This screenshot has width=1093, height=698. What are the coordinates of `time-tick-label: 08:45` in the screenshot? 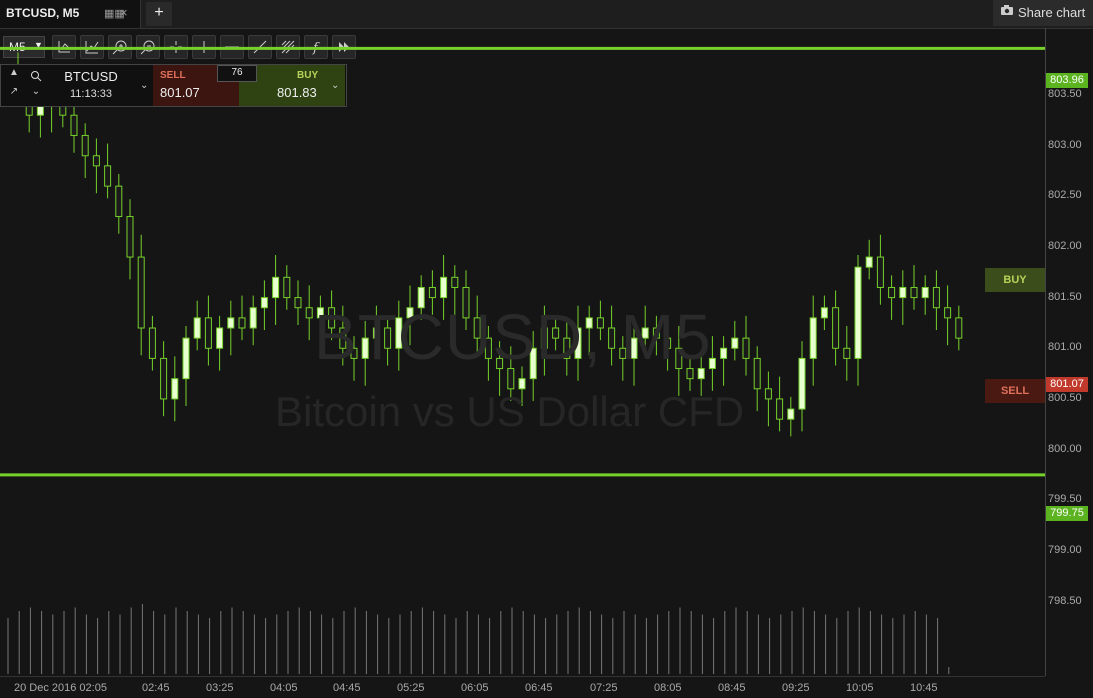 It's located at (732, 688).